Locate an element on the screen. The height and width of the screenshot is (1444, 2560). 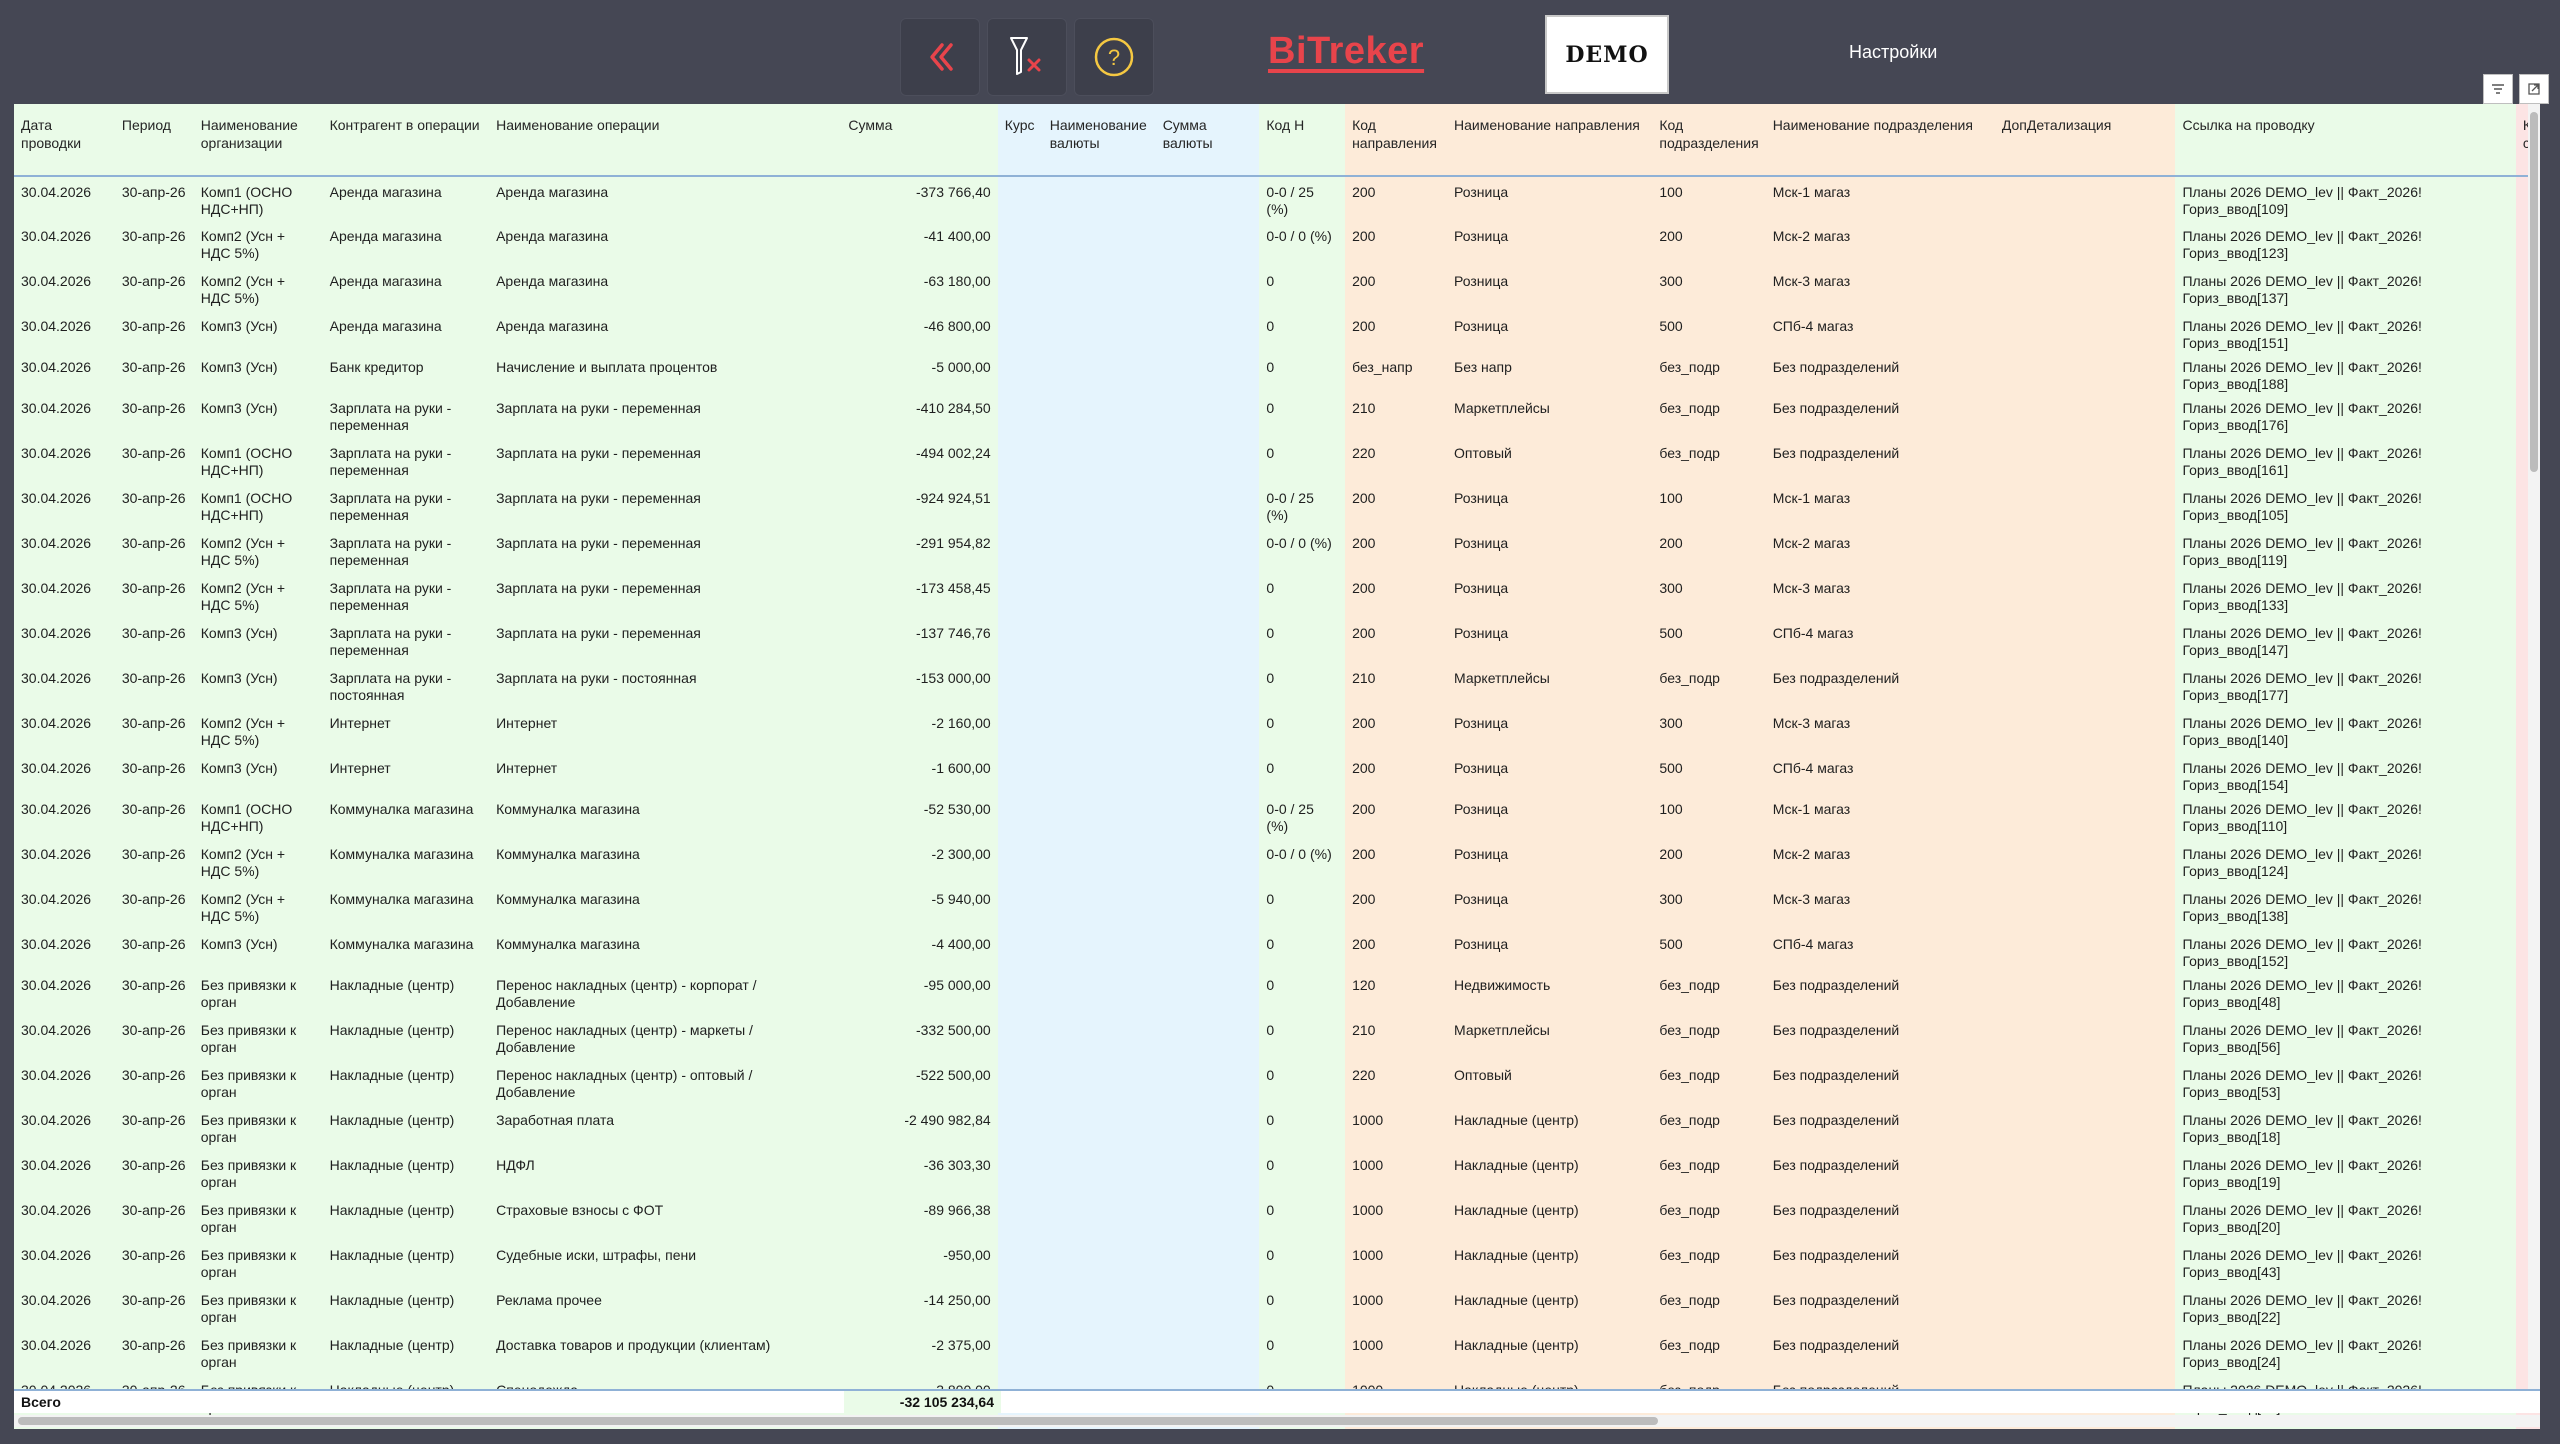
help-icon: ? is located at coordinates (1114, 57).